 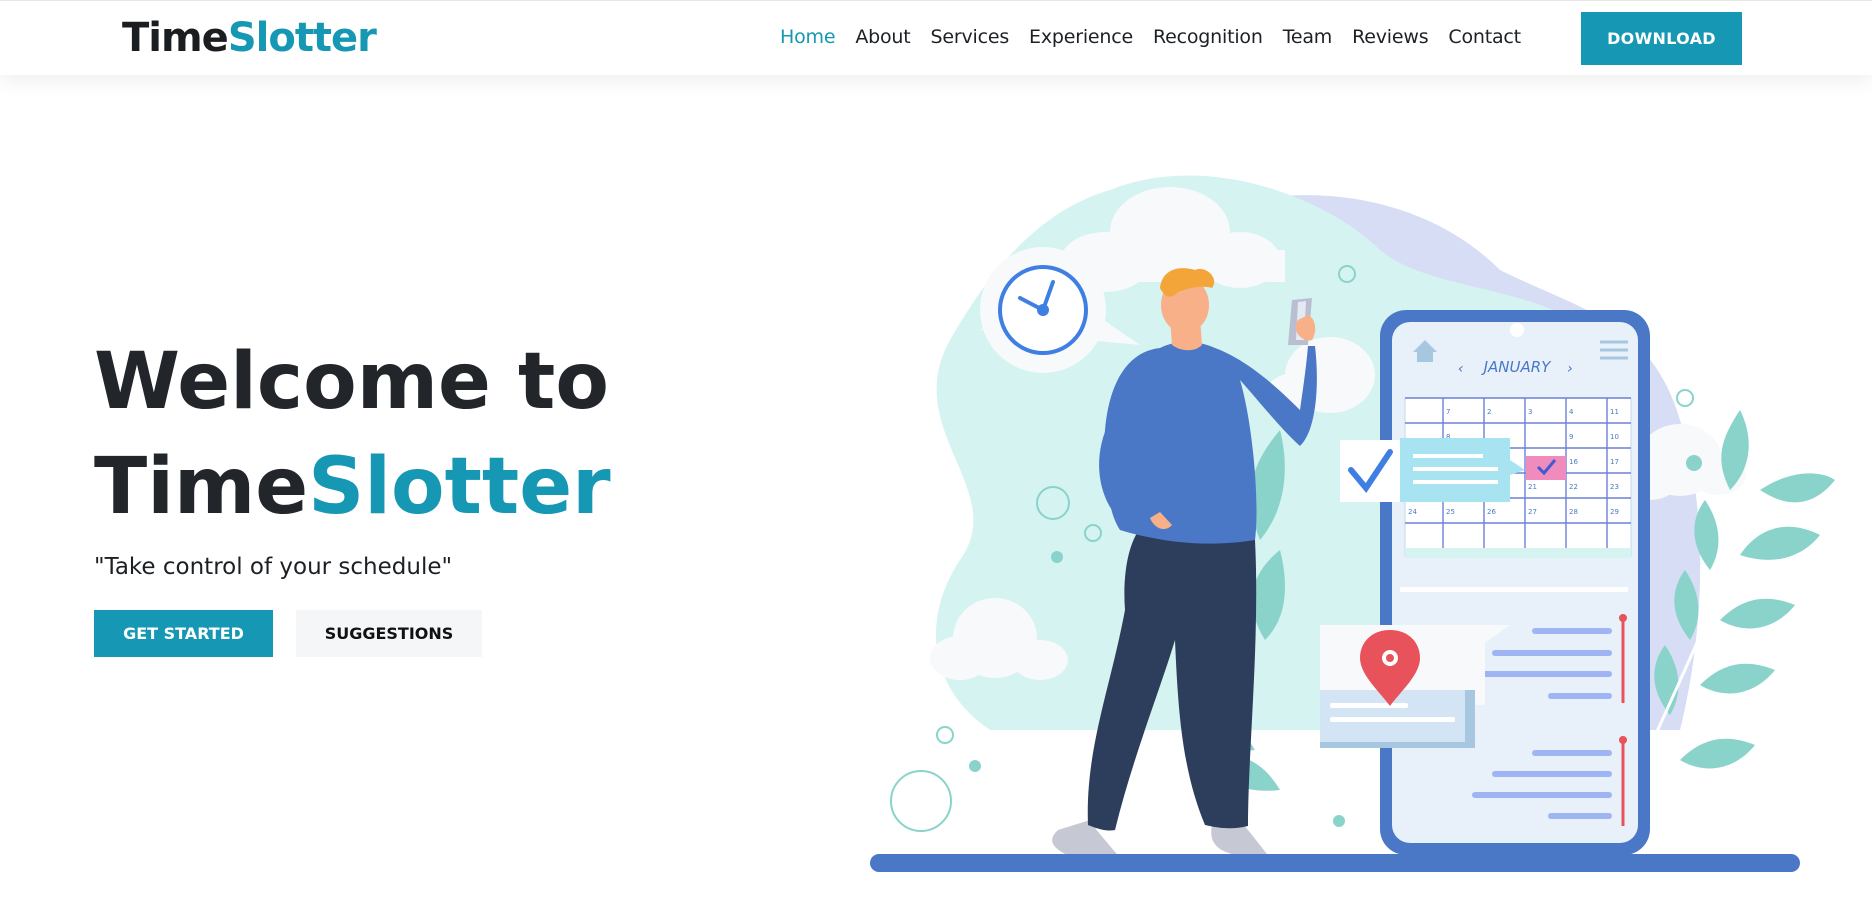 I want to click on nav-item-home: Home, so click(x=808, y=37).